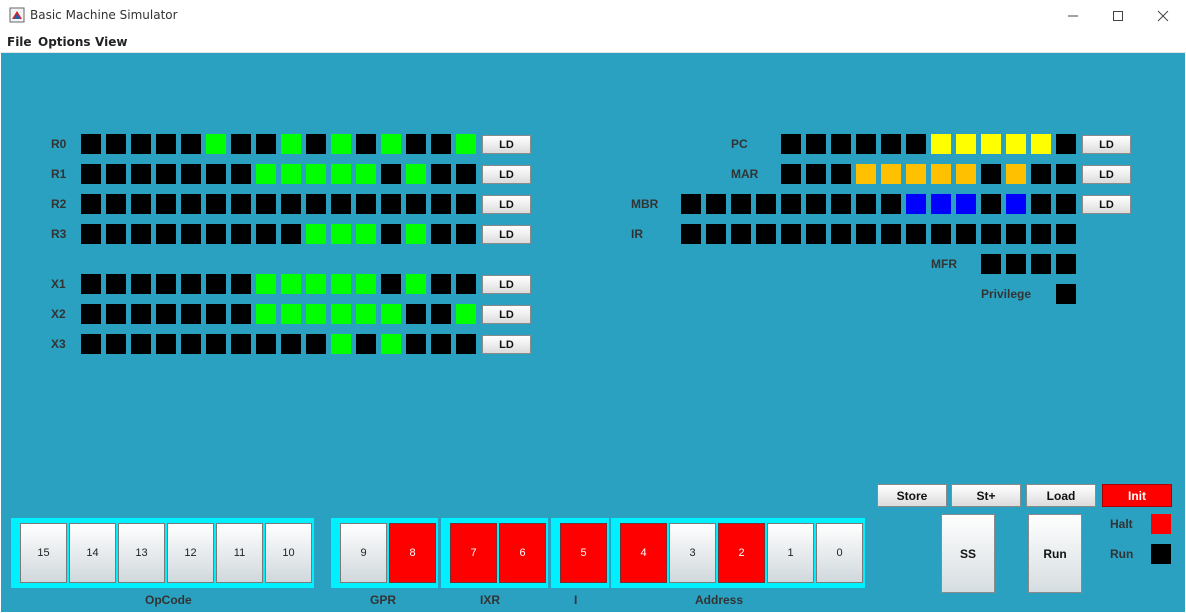 Image resolution: width=1186 pixels, height=613 pixels. I want to click on bit-switch-10: 10, so click(288, 553).